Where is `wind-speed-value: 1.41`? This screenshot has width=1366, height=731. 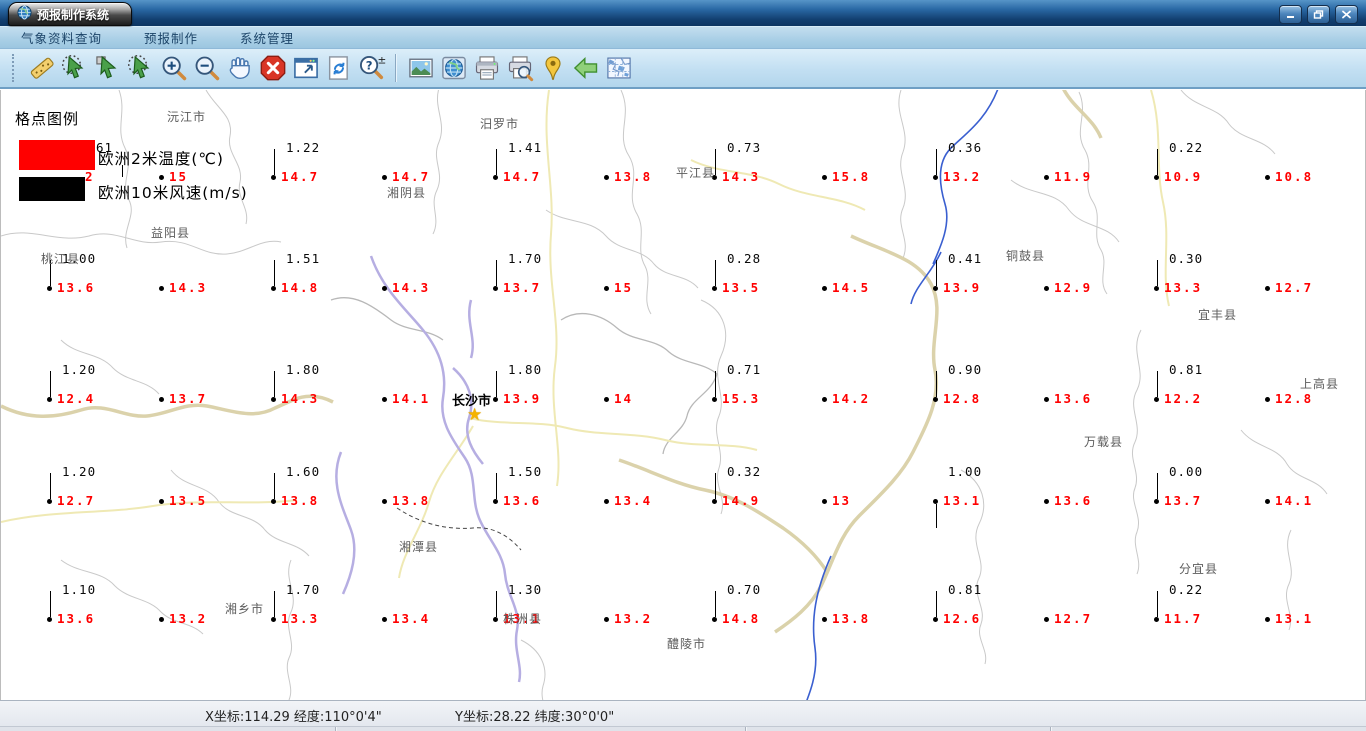
wind-speed-value: 1.41 is located at coordinates (525, 147).